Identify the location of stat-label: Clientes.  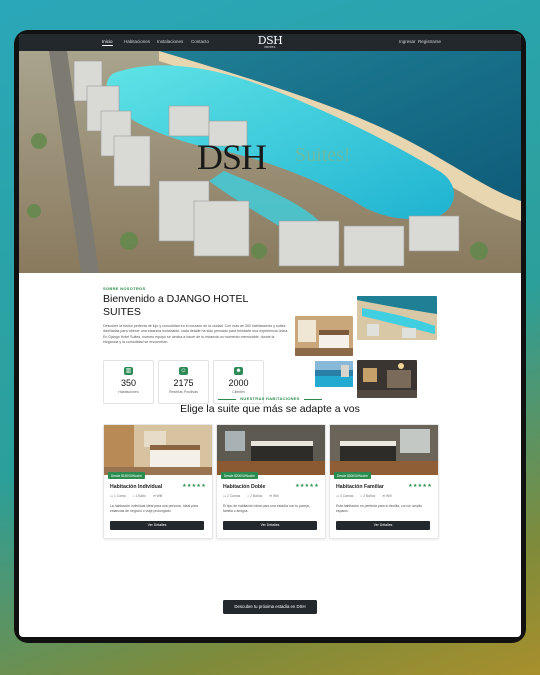
(238, 392).